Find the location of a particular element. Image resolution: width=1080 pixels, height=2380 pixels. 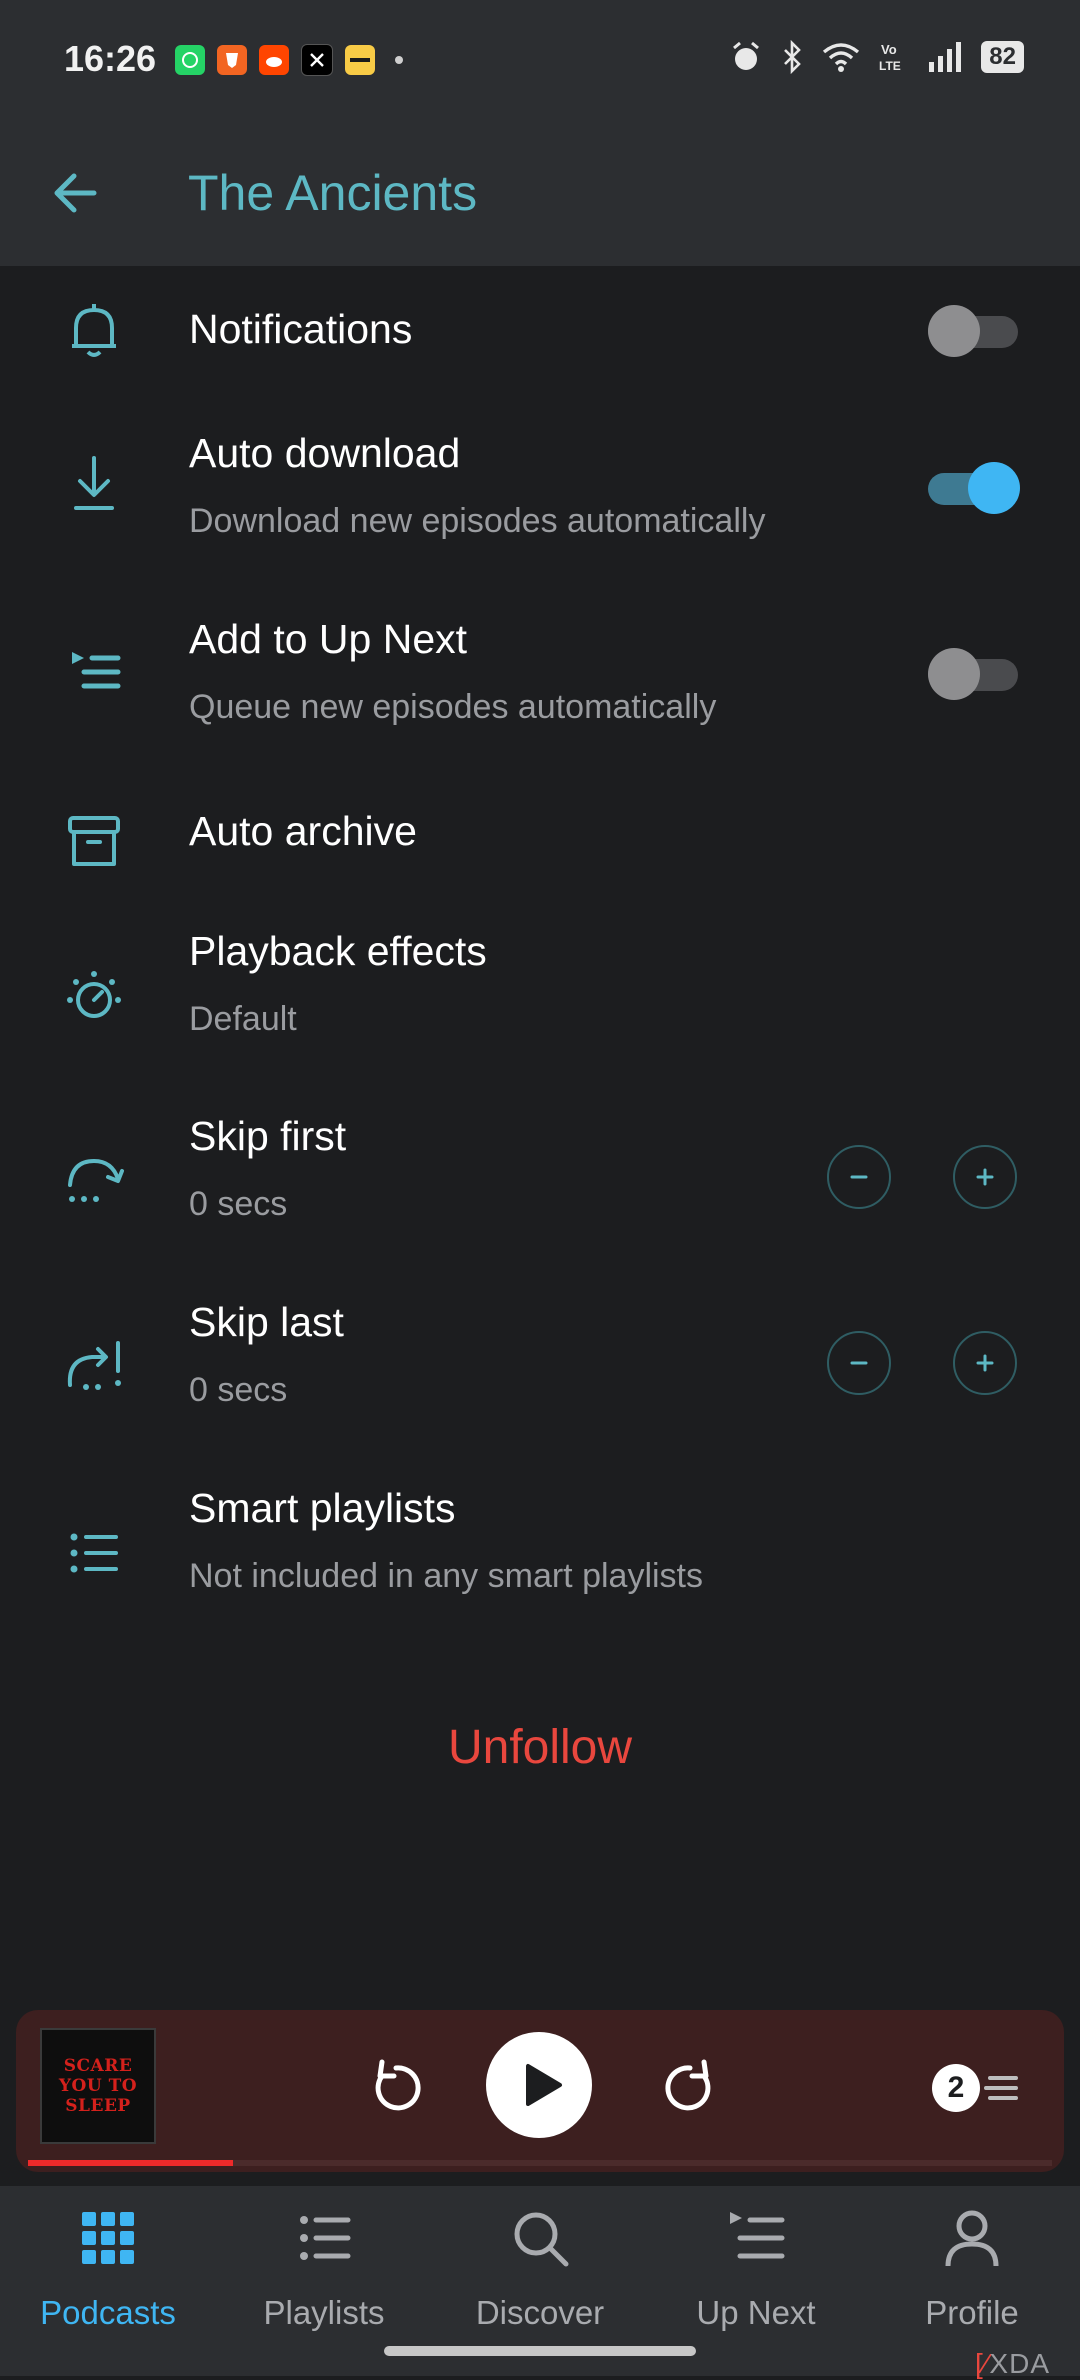

skip-forward-button is located at coordinates (690, 2086).